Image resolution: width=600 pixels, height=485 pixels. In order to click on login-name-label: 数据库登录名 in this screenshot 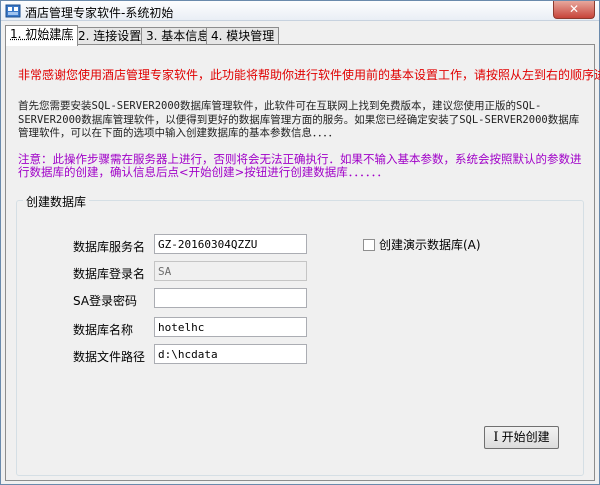, I will do `click(109, 274)`.